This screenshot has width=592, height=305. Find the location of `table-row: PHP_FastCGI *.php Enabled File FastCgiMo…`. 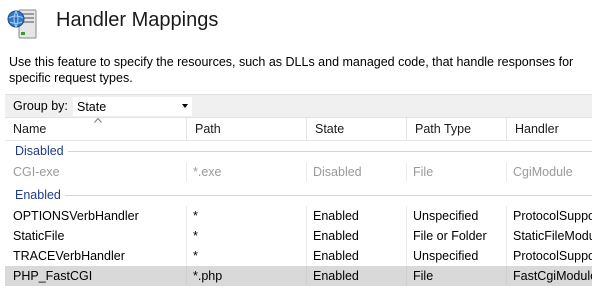

table-row: PHP_FastCGI *.php Enabled File FastCgiMo… is located at coordinates (298, 276).